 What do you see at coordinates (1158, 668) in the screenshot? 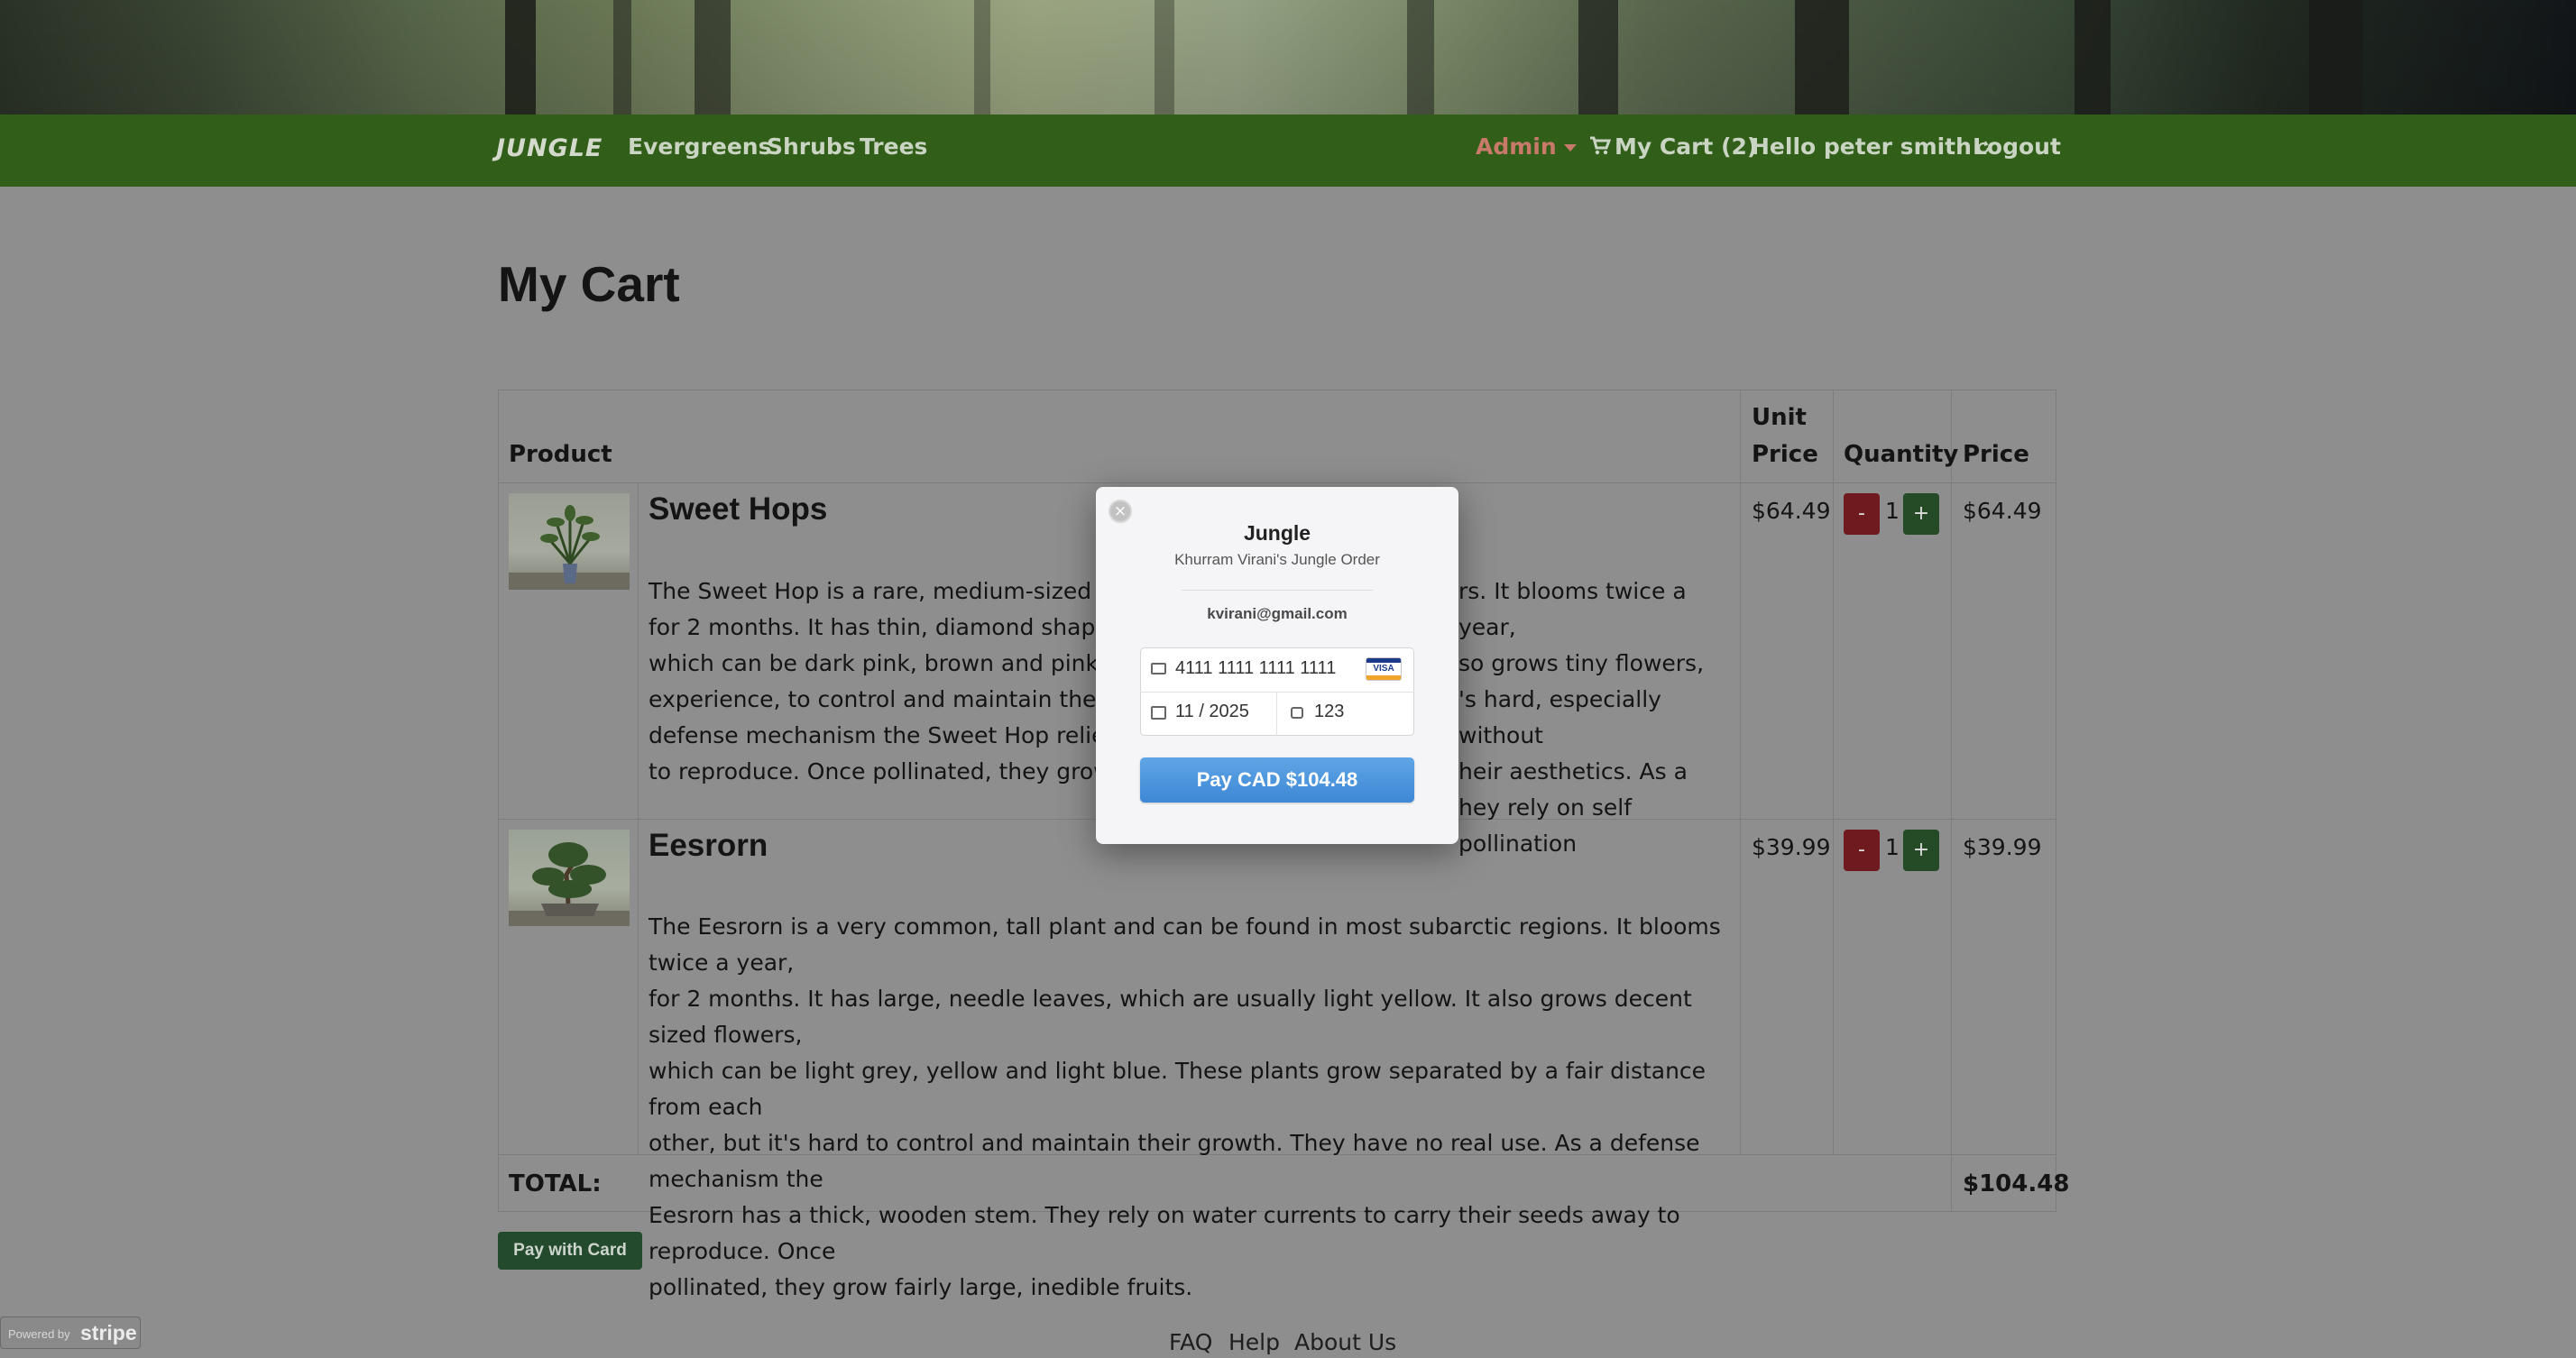
I see `credit-card-icon` at bounding box center [1158, 668].